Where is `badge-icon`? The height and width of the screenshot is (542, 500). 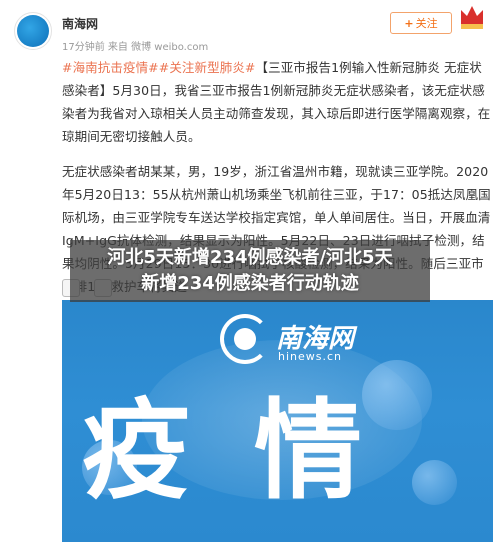
badge-icon is located at coordinates (472, 17).